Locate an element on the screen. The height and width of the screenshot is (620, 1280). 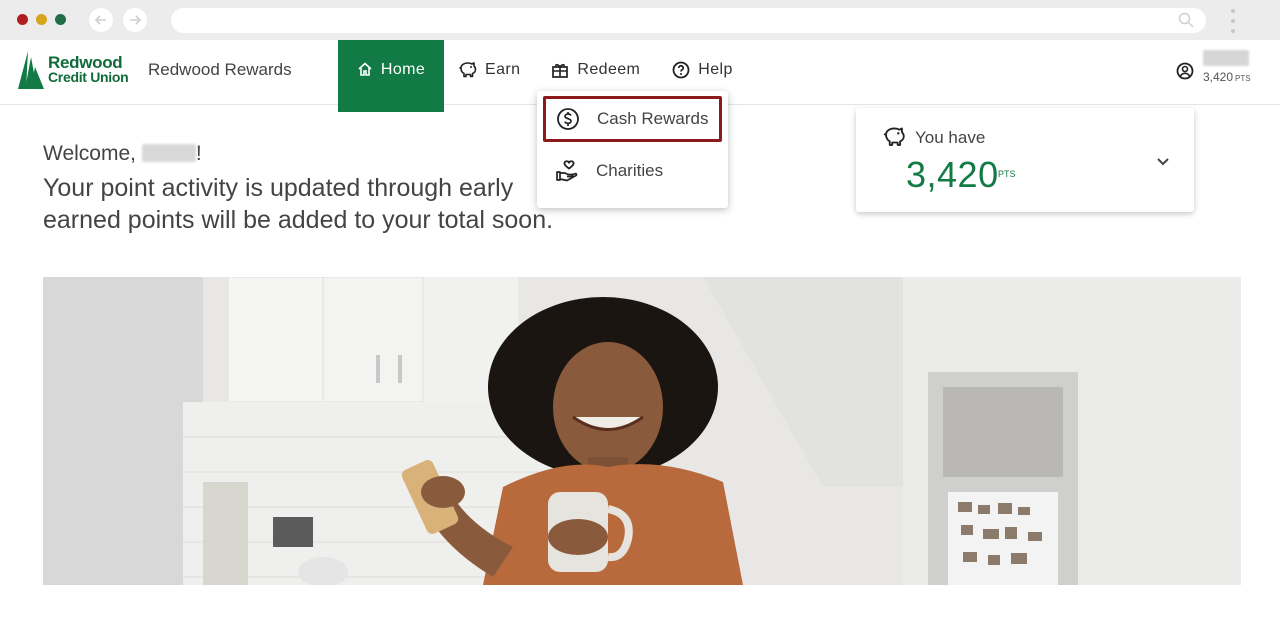
hand-heart-icon is located at coordinates (568, 171).